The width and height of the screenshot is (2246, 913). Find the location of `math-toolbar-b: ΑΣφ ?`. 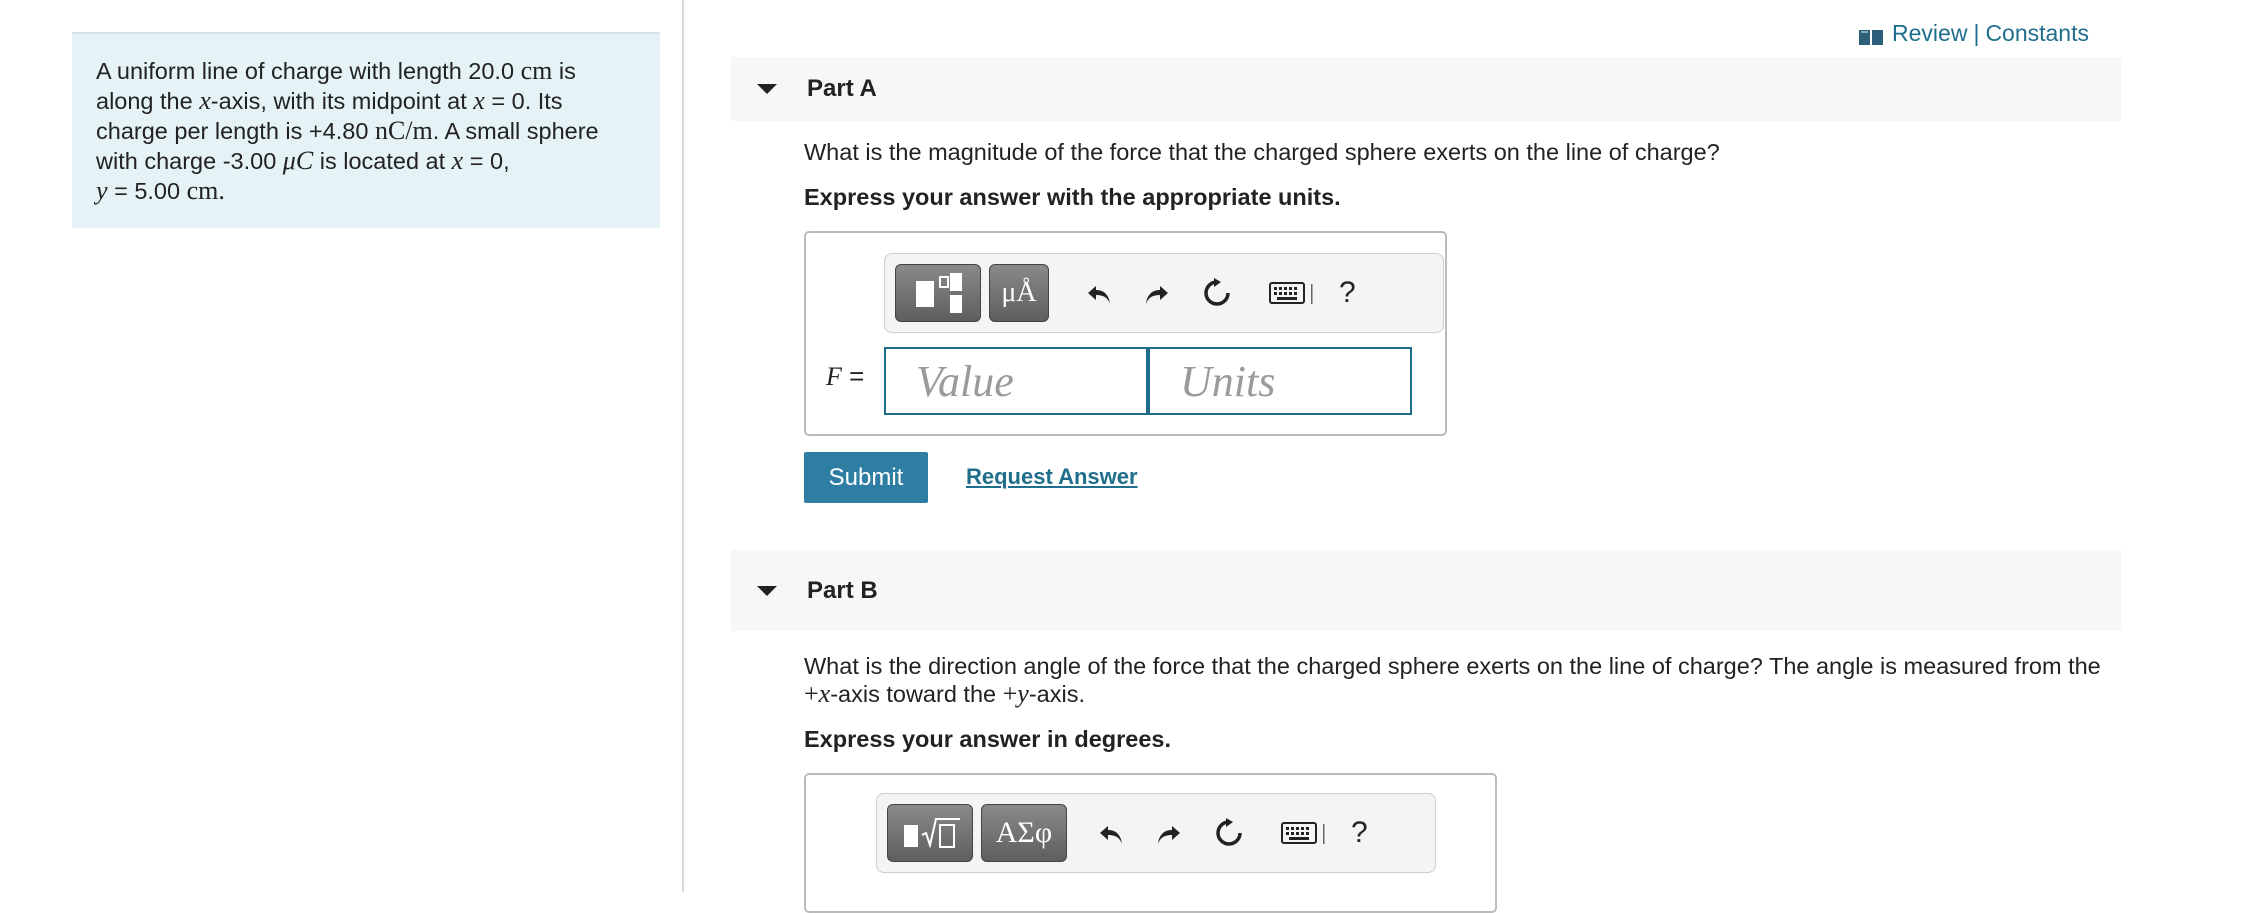

math-toolbar-b: ΑΣφ ? is located at coordinates (1156, 833).